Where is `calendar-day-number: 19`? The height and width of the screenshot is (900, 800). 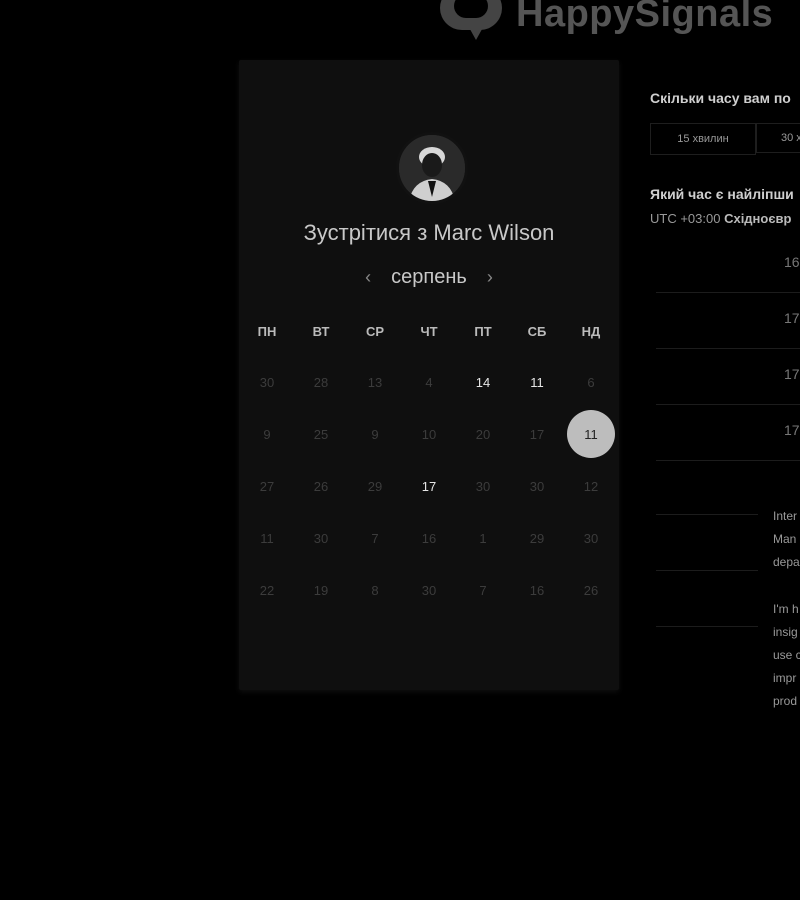 calendar-day-number: 19 is located at coordinates (321, 590).